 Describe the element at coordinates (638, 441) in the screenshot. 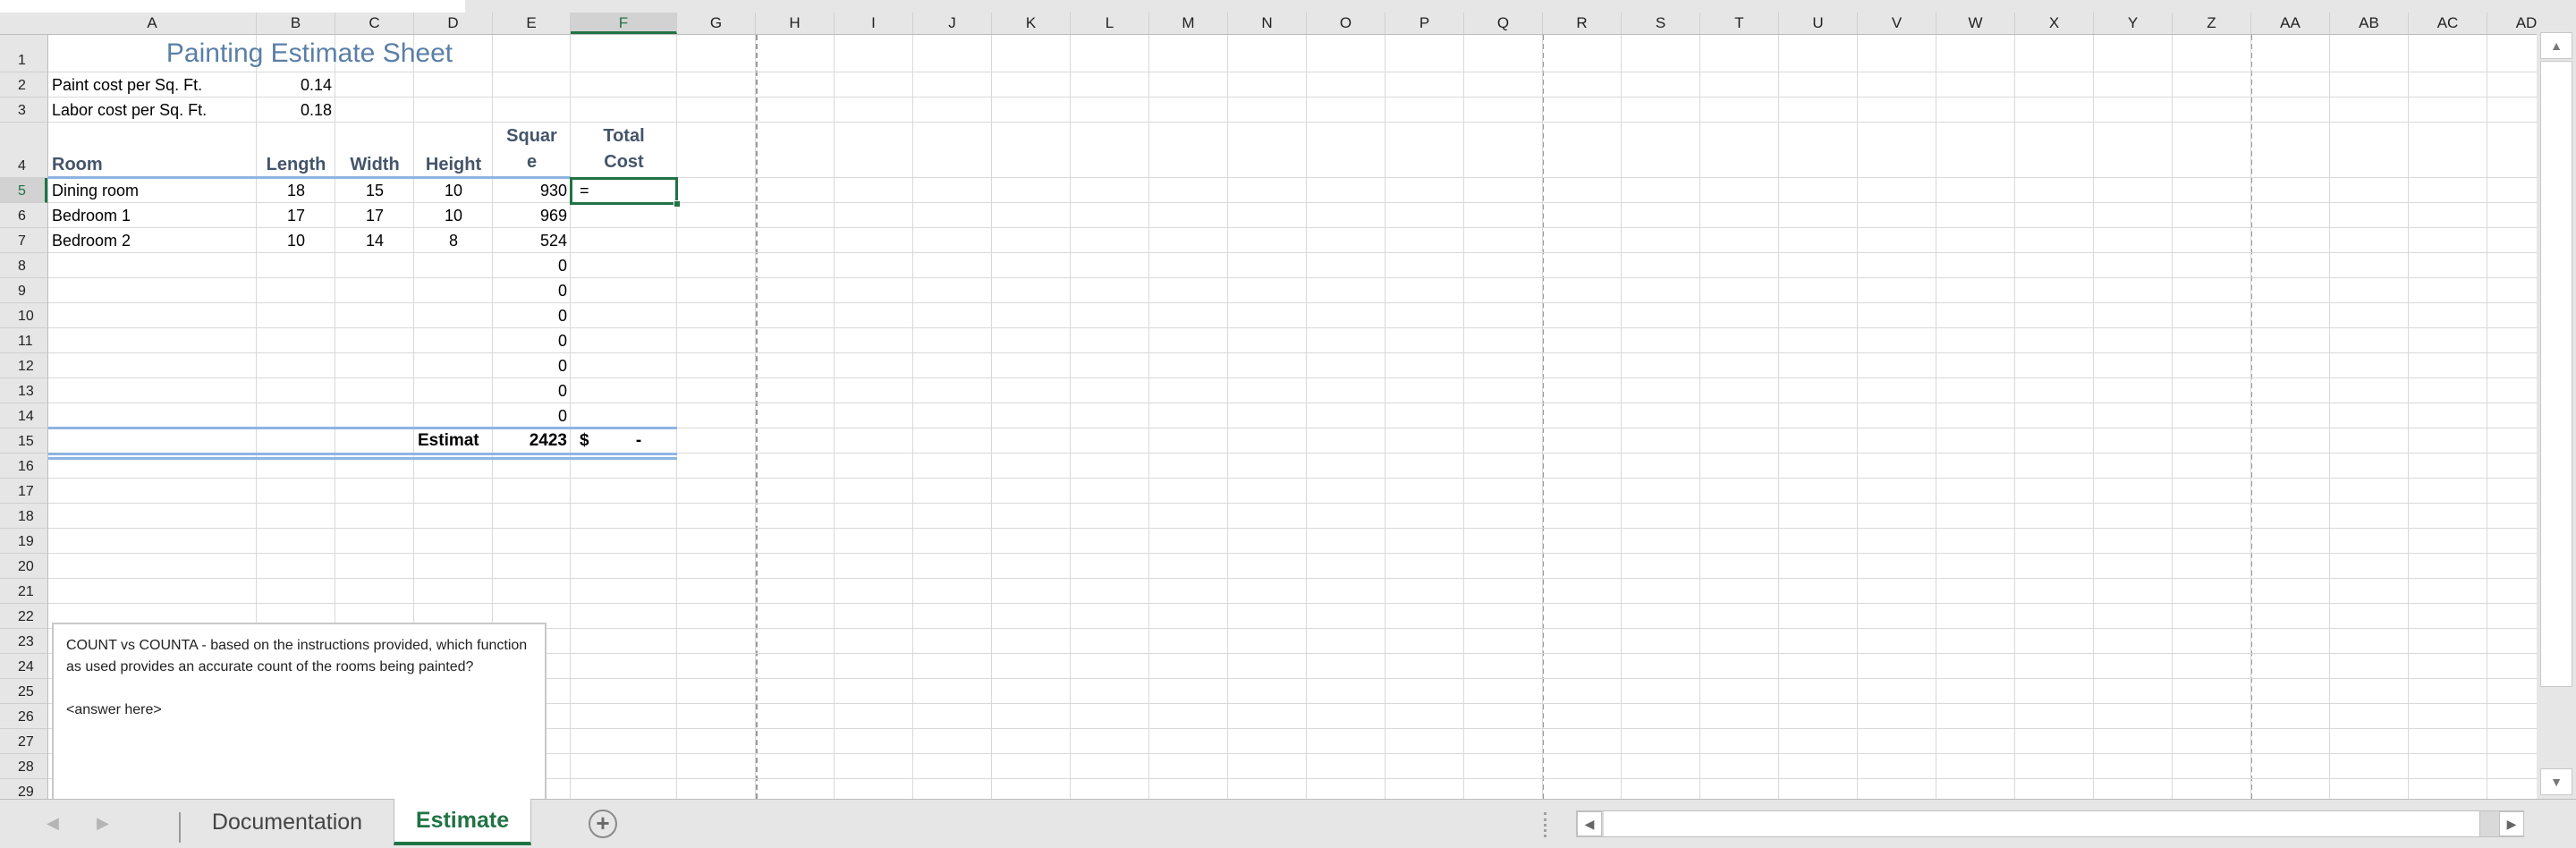

I see `cost-total: -` at that location.